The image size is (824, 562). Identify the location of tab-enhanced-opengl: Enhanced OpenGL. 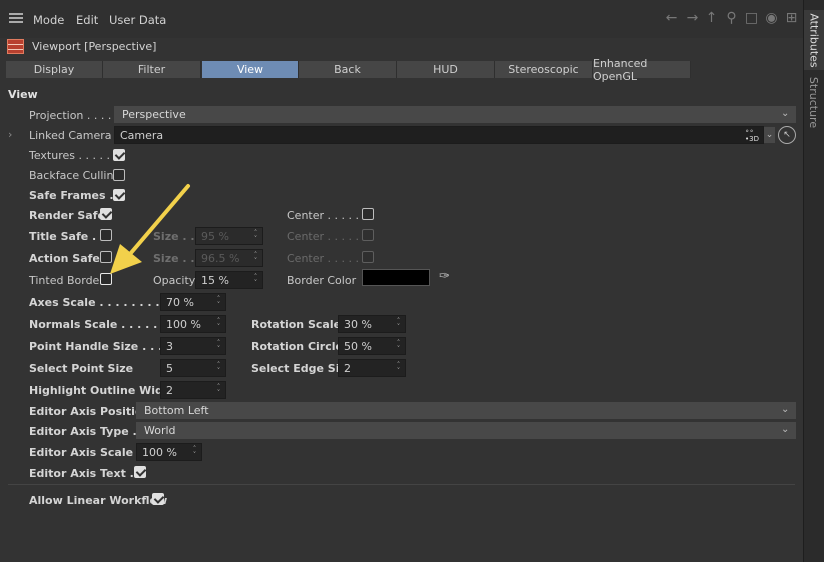
(642, 70).